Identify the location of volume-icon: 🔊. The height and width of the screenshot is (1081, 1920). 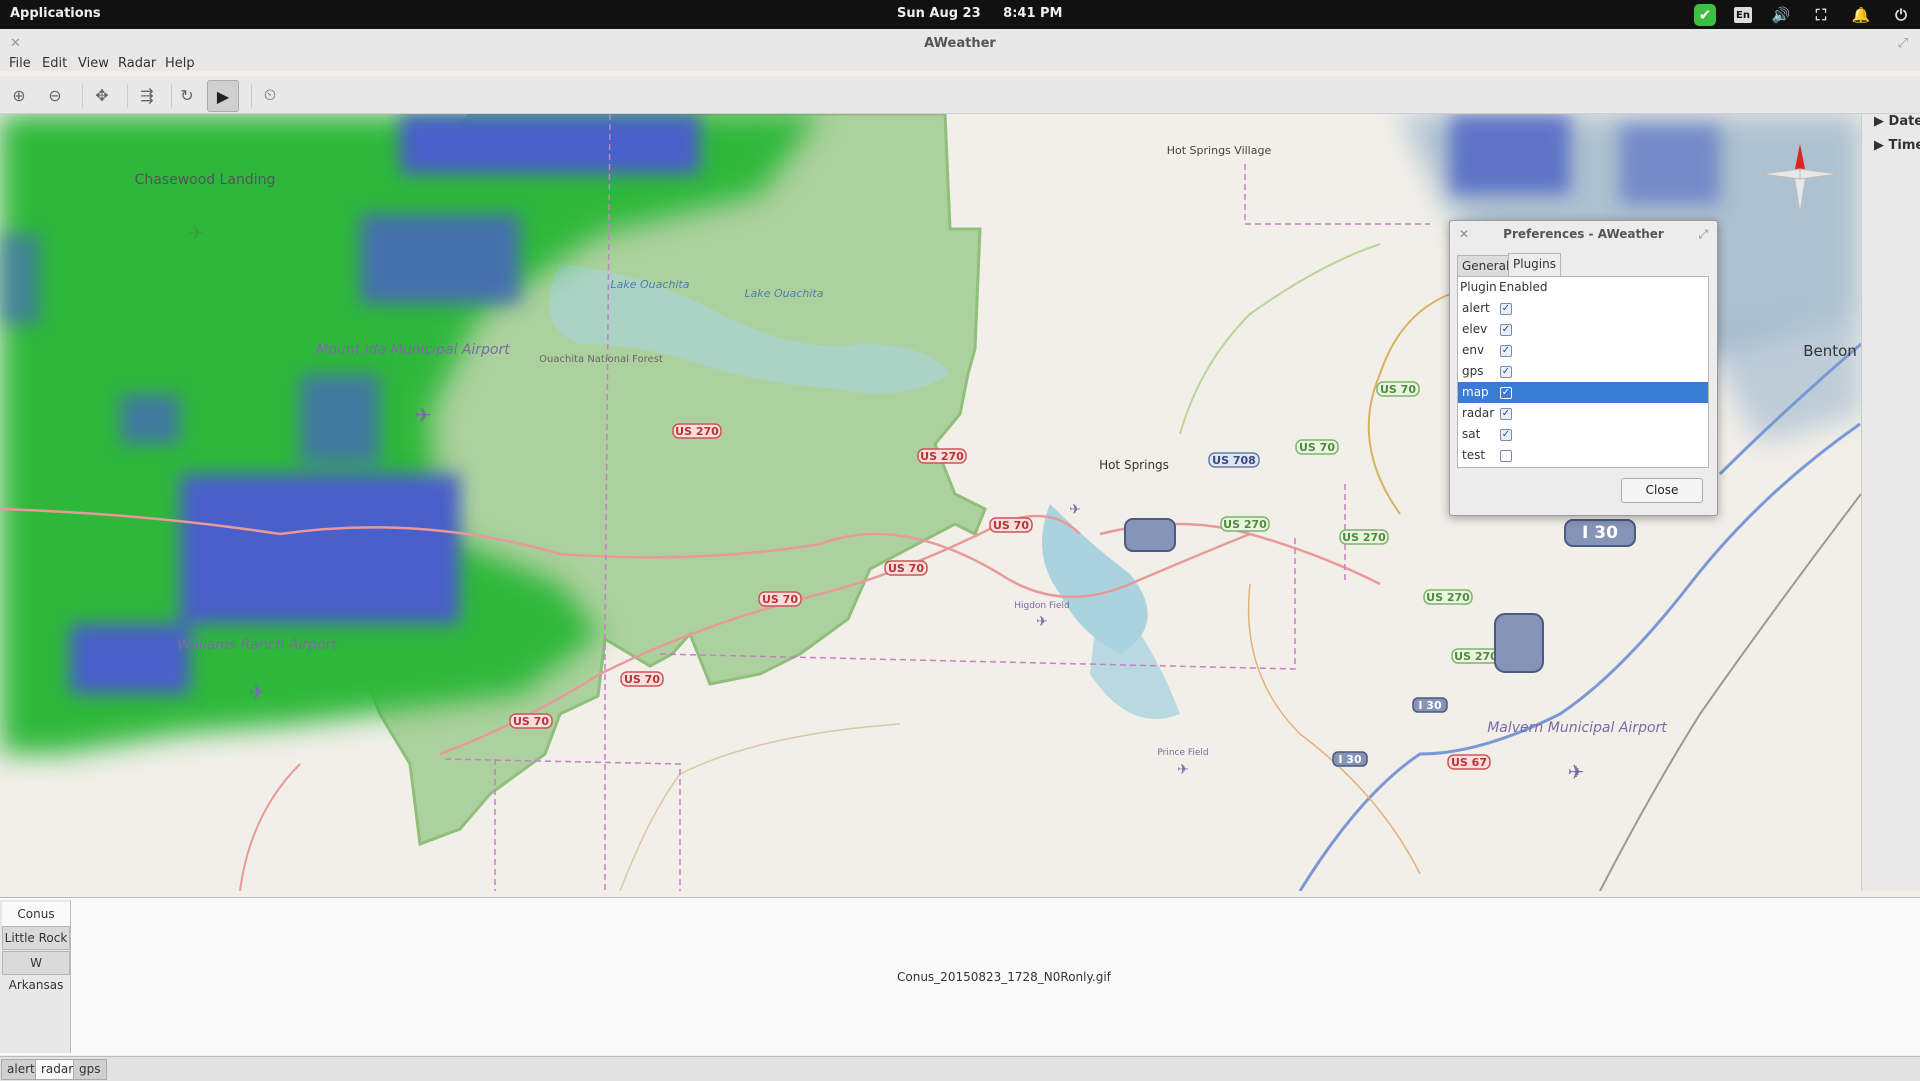
(1781, 15).